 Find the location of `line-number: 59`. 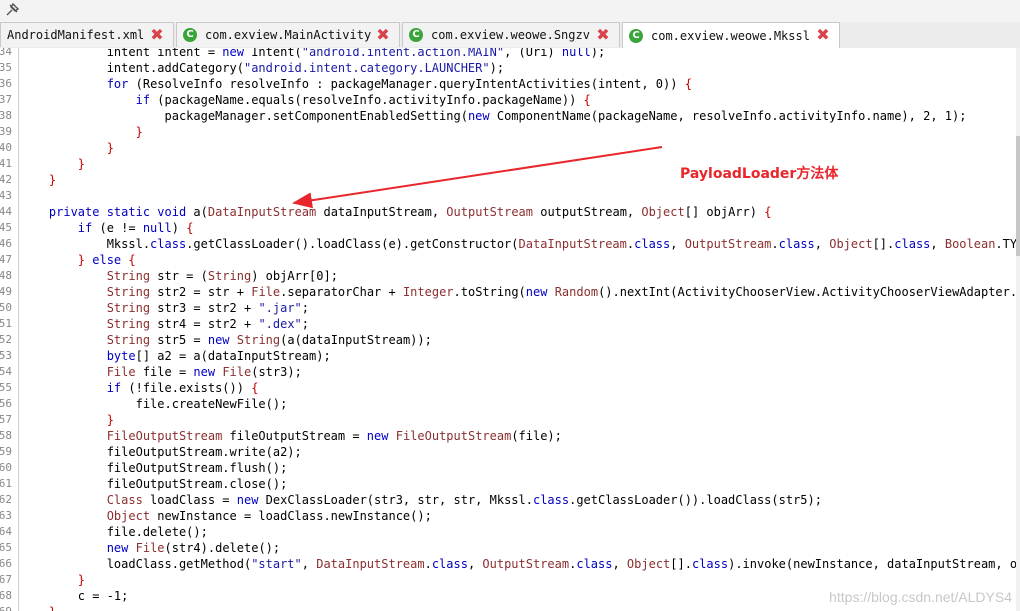

line-number: 59 is located at coordinates (6, 451).